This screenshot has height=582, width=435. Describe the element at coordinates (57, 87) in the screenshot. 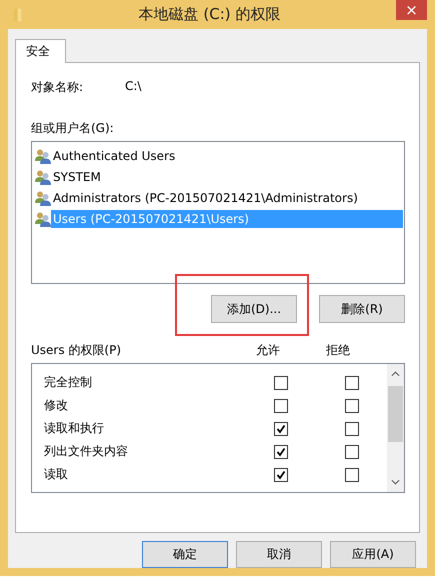

I see `object-name-label: 对象名称:` at that location.